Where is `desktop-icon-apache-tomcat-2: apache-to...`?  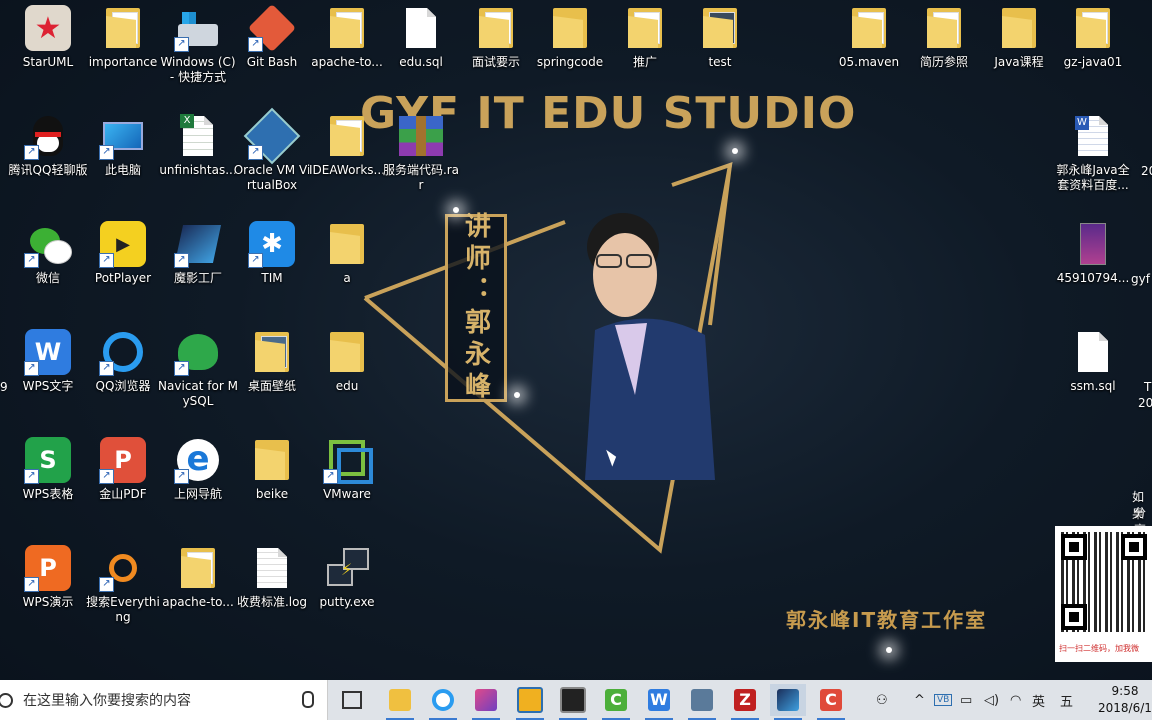 desktop-icon-apache-tomcat-2: apache-to... is located at coordinates (198, 577).